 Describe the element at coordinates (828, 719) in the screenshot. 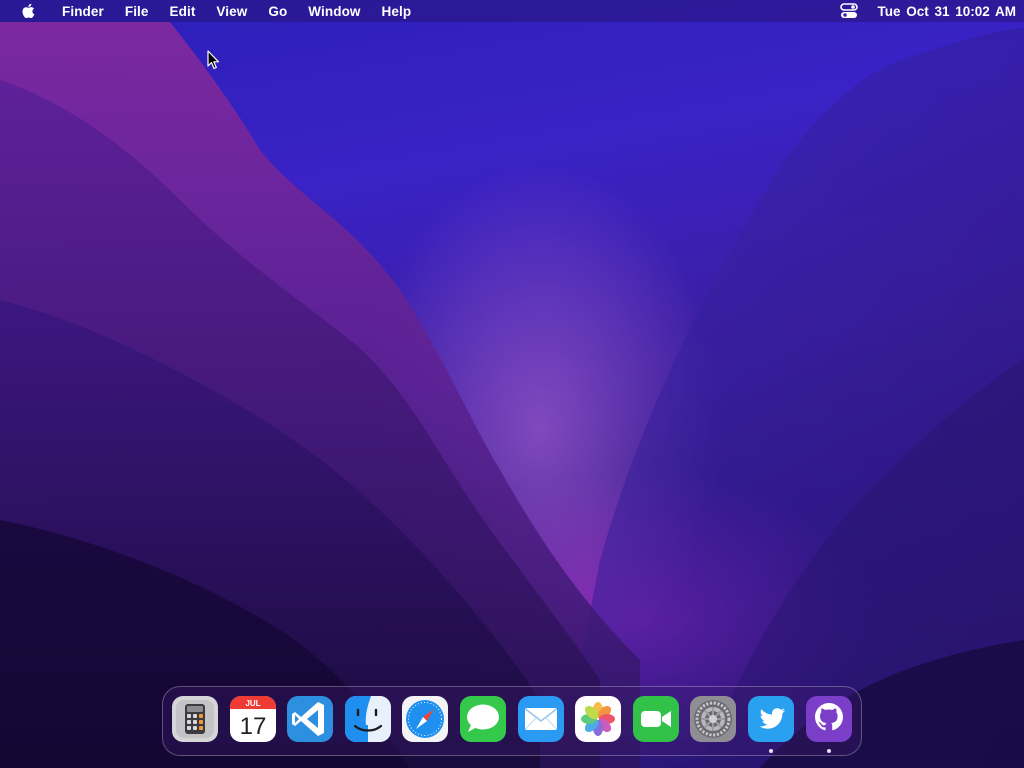

I see `github-icon` at that location.